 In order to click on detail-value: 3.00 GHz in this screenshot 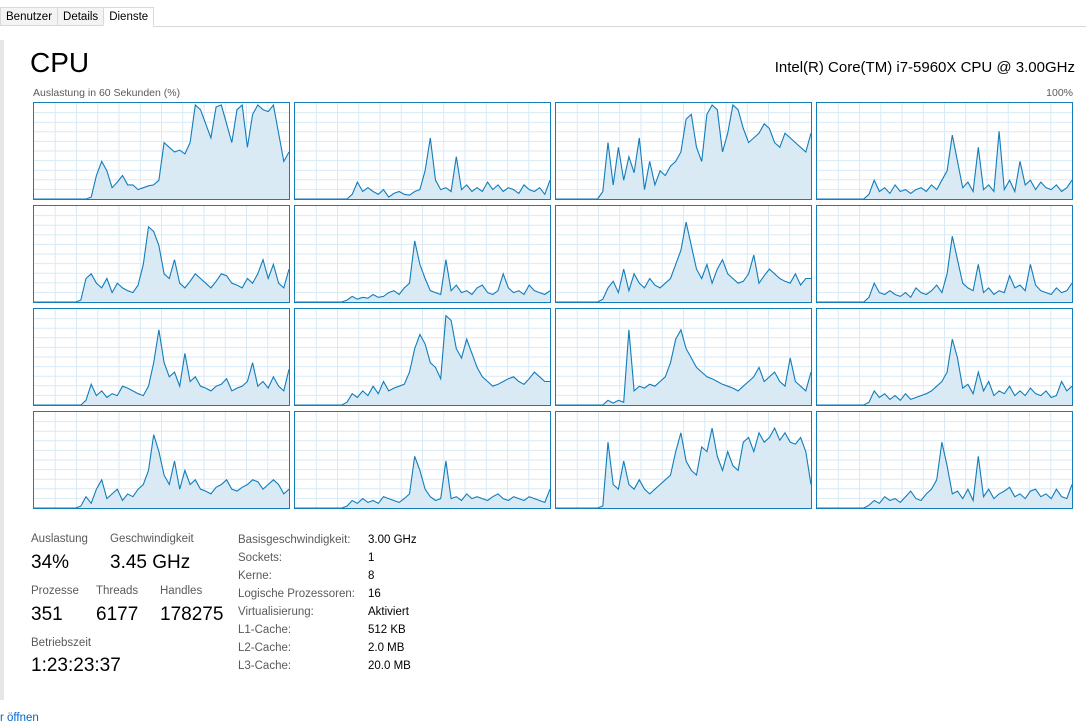, I will do `click(392, 540)`.